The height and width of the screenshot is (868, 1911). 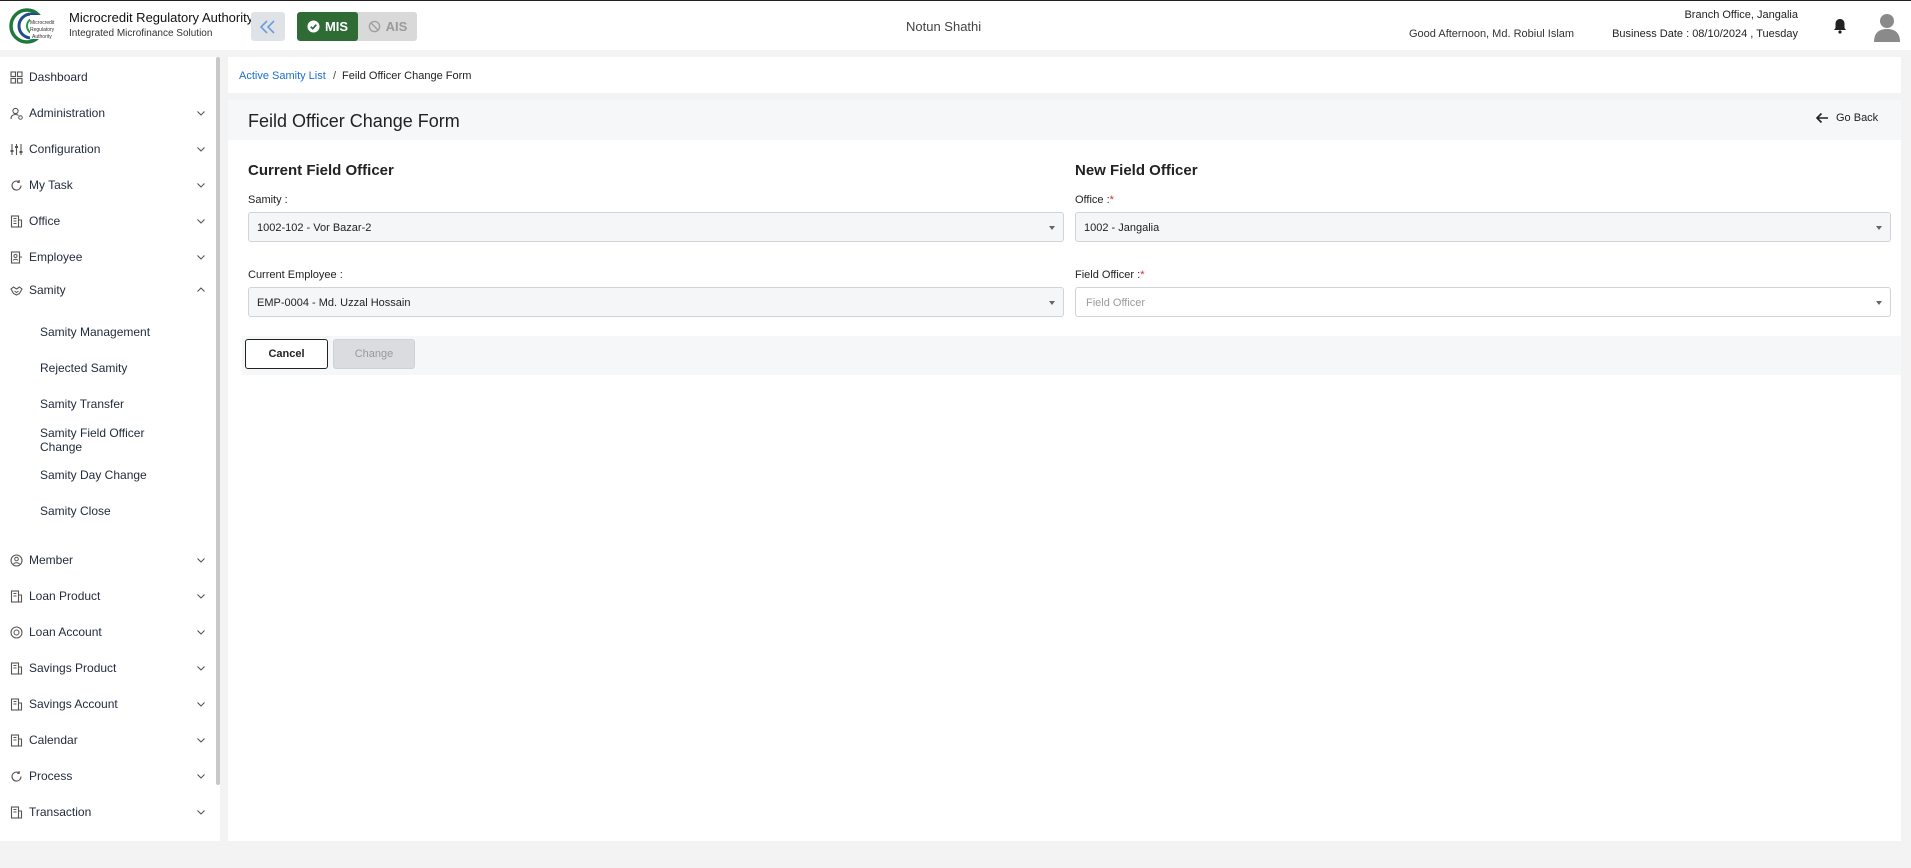 What do you see at coordinates (16, 113) in the screenshot?
I see `user-gear-icon` at bounding box center [16, 113].